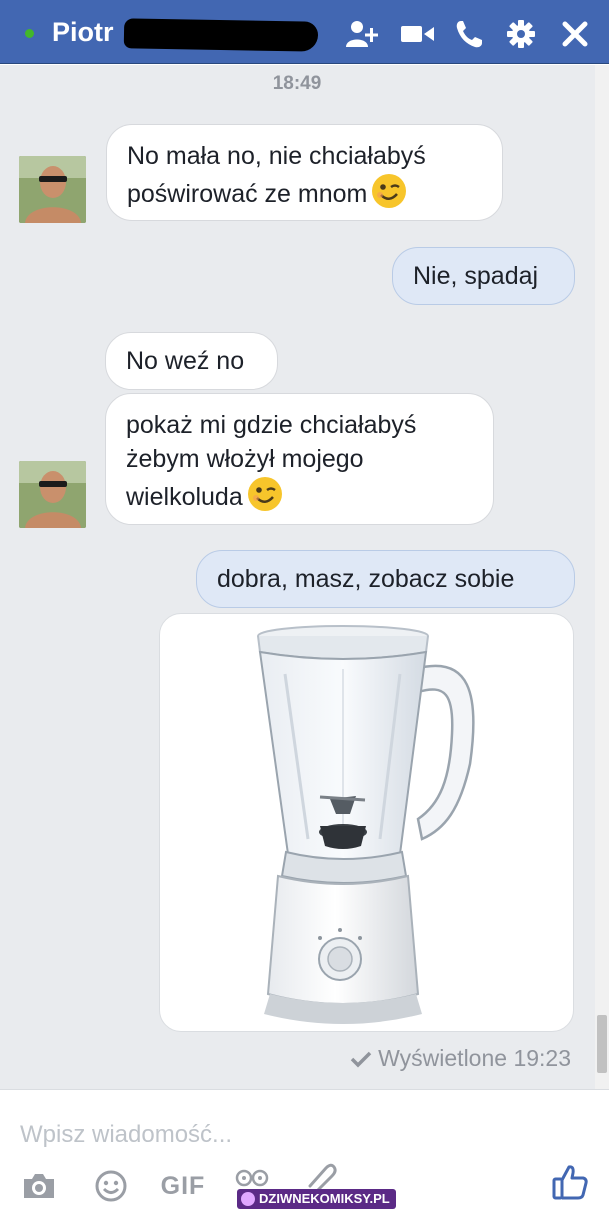  What do you see at coordinates (363, 34) in the screenshot?
I see `add-people-icon` at bounding box center [363, 34].